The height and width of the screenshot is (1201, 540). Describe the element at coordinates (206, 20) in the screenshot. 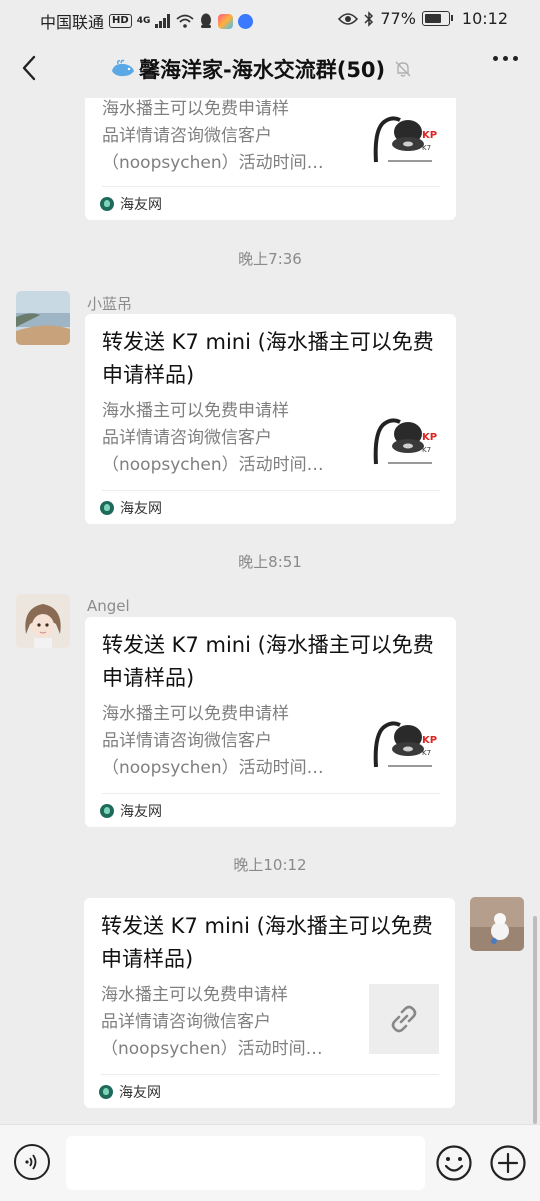

I see `qq-icon` at that location.